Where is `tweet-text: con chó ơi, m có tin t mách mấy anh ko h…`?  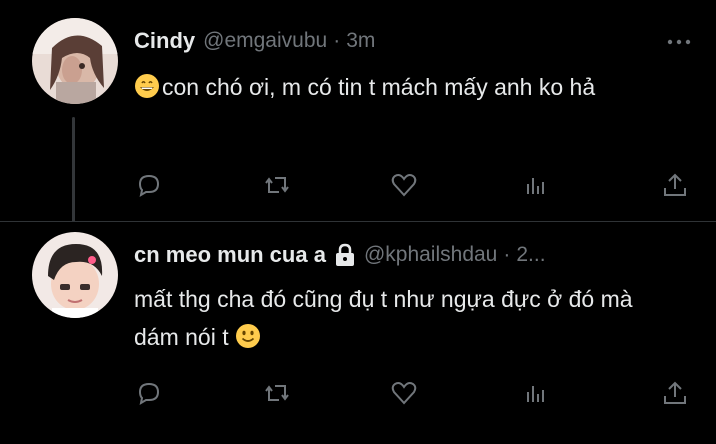 tweet-text: con chó ơi, m có tin t mách mấy anh ko h… is located at coordinates (404, 89).